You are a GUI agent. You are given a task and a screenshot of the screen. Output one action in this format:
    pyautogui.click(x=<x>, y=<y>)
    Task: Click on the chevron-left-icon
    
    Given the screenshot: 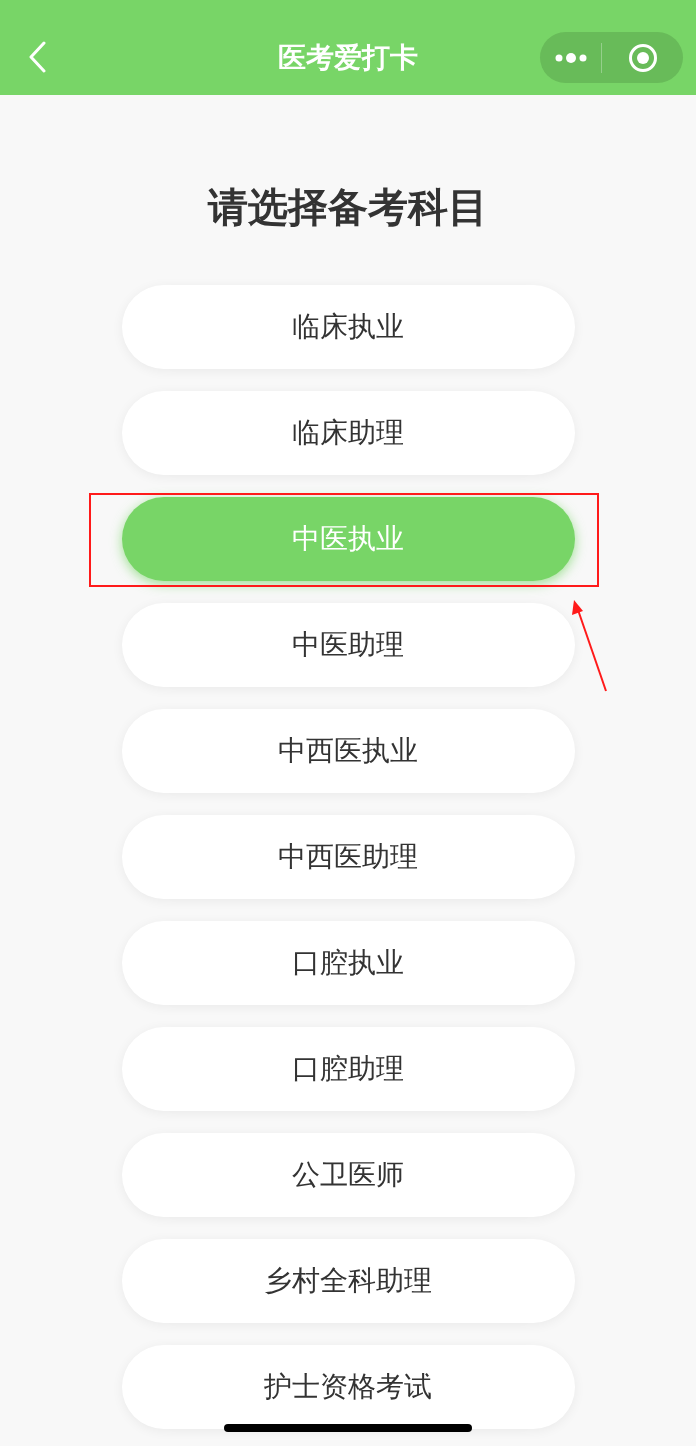 What is the action you would take?
    pyautogui.click(x=37, y=57)
    